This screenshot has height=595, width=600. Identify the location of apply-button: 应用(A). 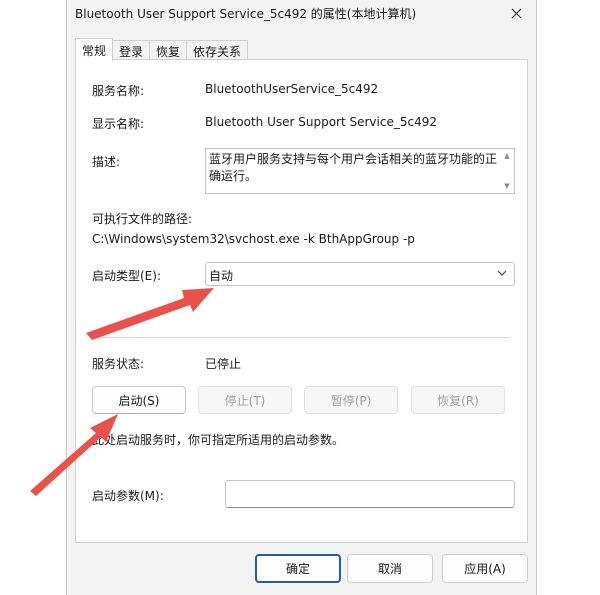
(485, 568).